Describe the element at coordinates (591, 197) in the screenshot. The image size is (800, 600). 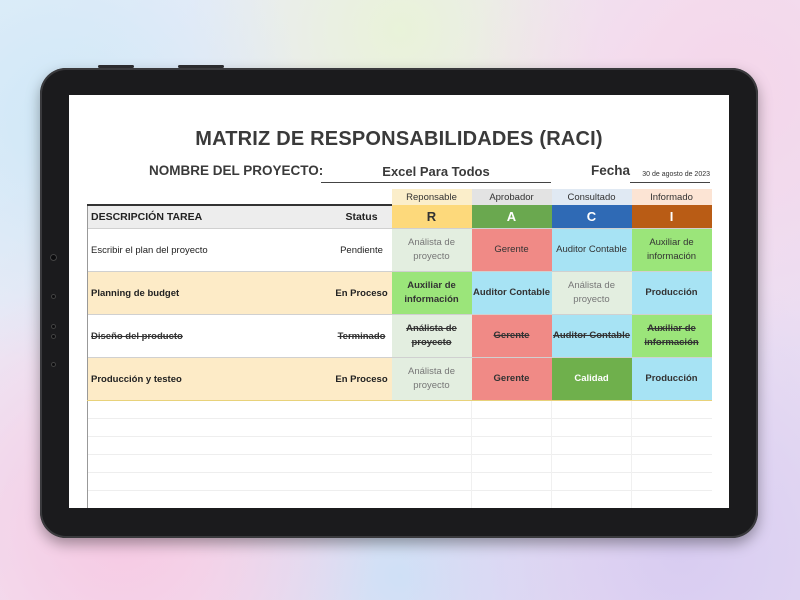
I see `role-name-consultado: Consultado` at that location.